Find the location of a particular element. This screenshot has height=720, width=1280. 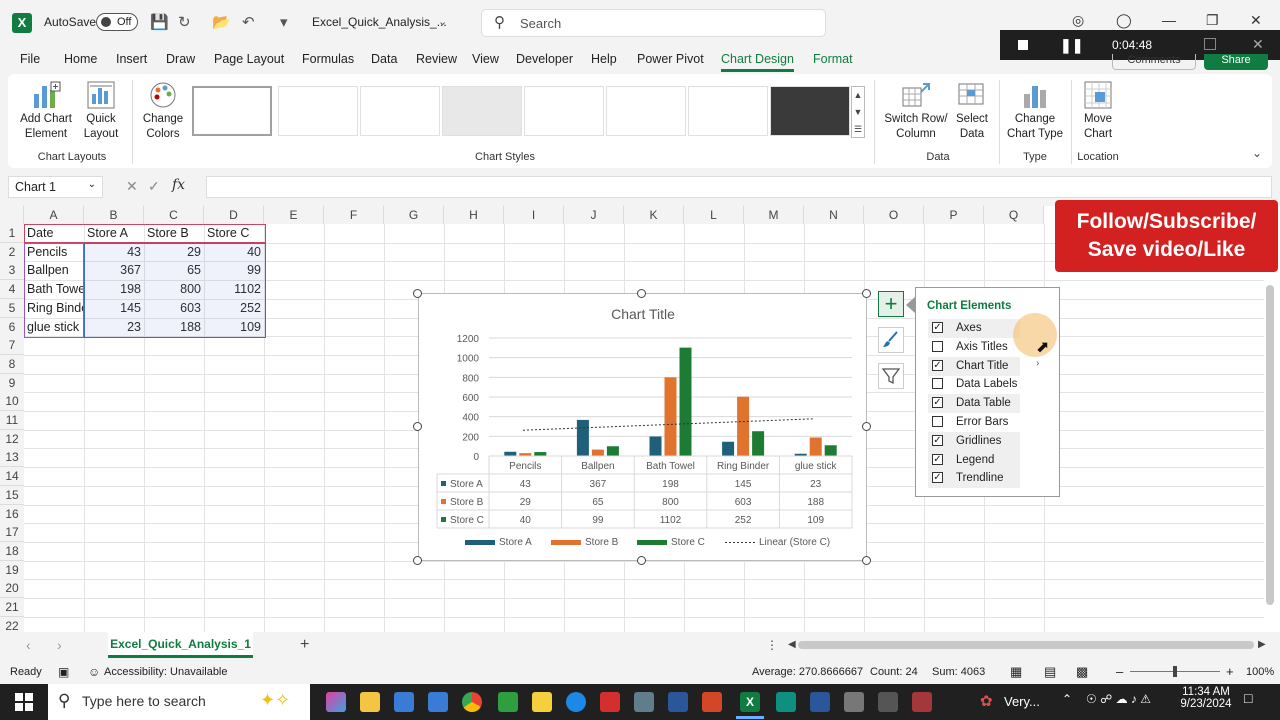

table-cell: Store B is located at coordinates (174, 233).